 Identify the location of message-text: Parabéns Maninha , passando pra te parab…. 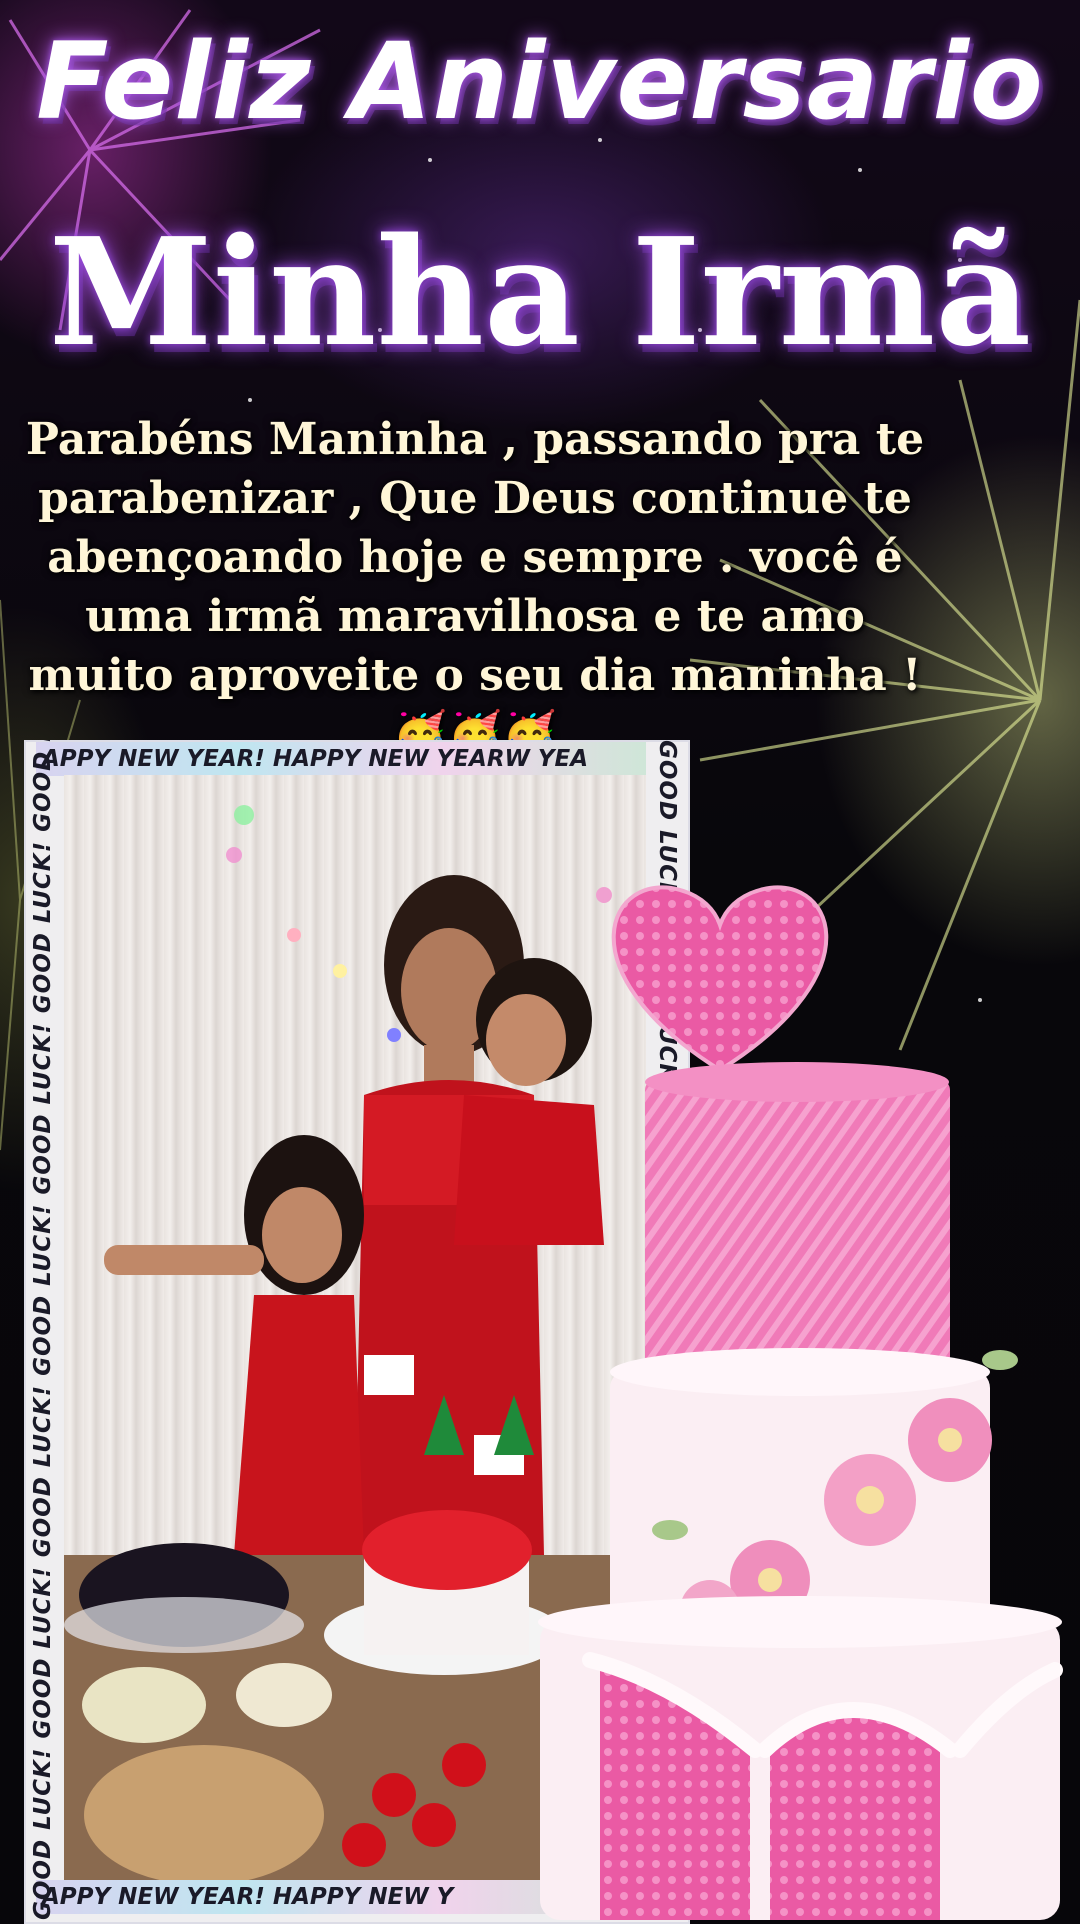
(475, 557).